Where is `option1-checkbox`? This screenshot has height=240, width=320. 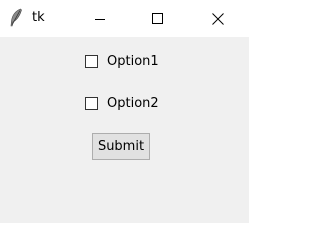 option1-checkbox is located at coordinates (91, 61).